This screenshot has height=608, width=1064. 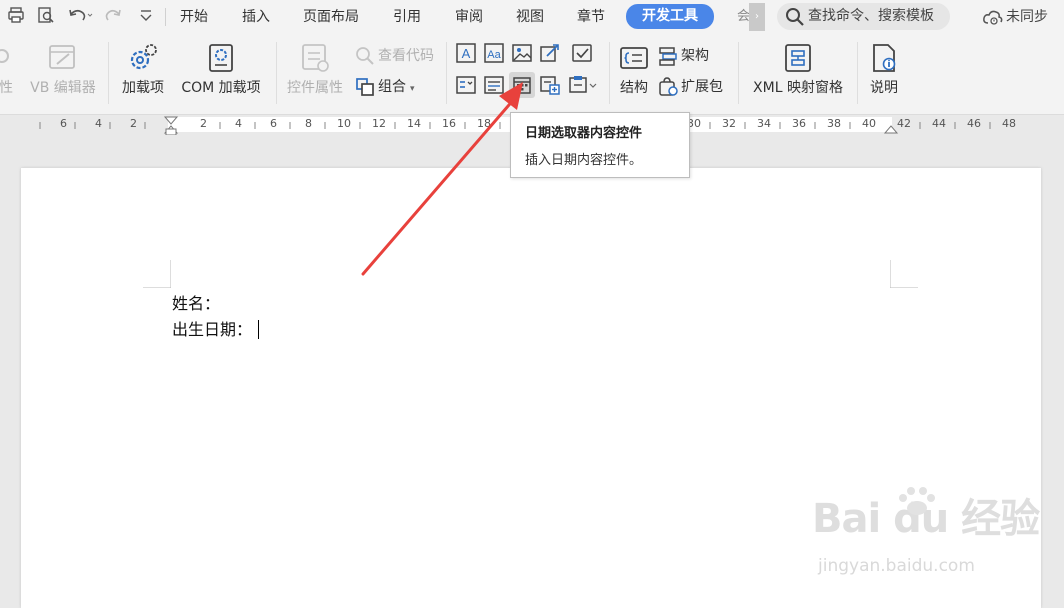 What do you see at coordinates (917, 501) in the screenshot?
I see `paw-print-icon` at bounding box center [917, 501].